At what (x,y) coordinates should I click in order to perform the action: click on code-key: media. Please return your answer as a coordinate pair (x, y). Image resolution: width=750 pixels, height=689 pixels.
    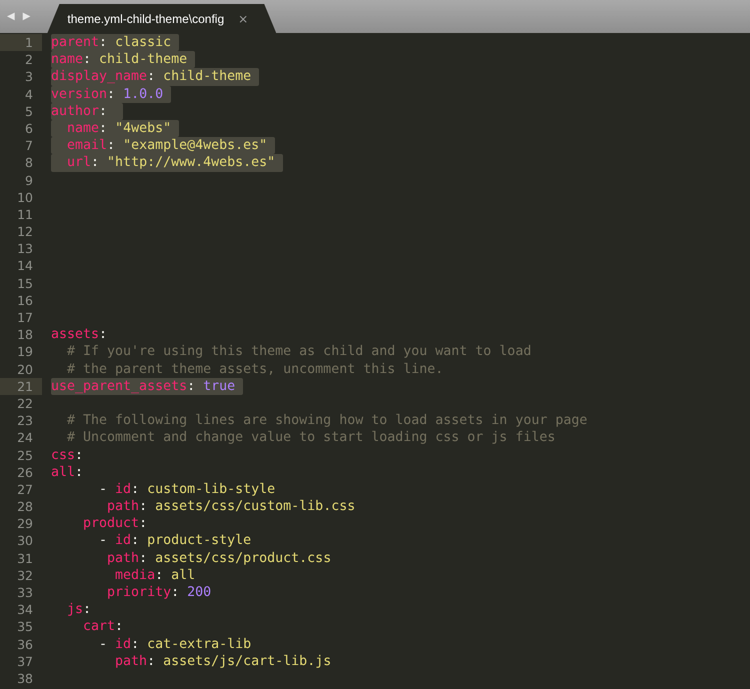
    Looking at the image, I should click on (103, 575).